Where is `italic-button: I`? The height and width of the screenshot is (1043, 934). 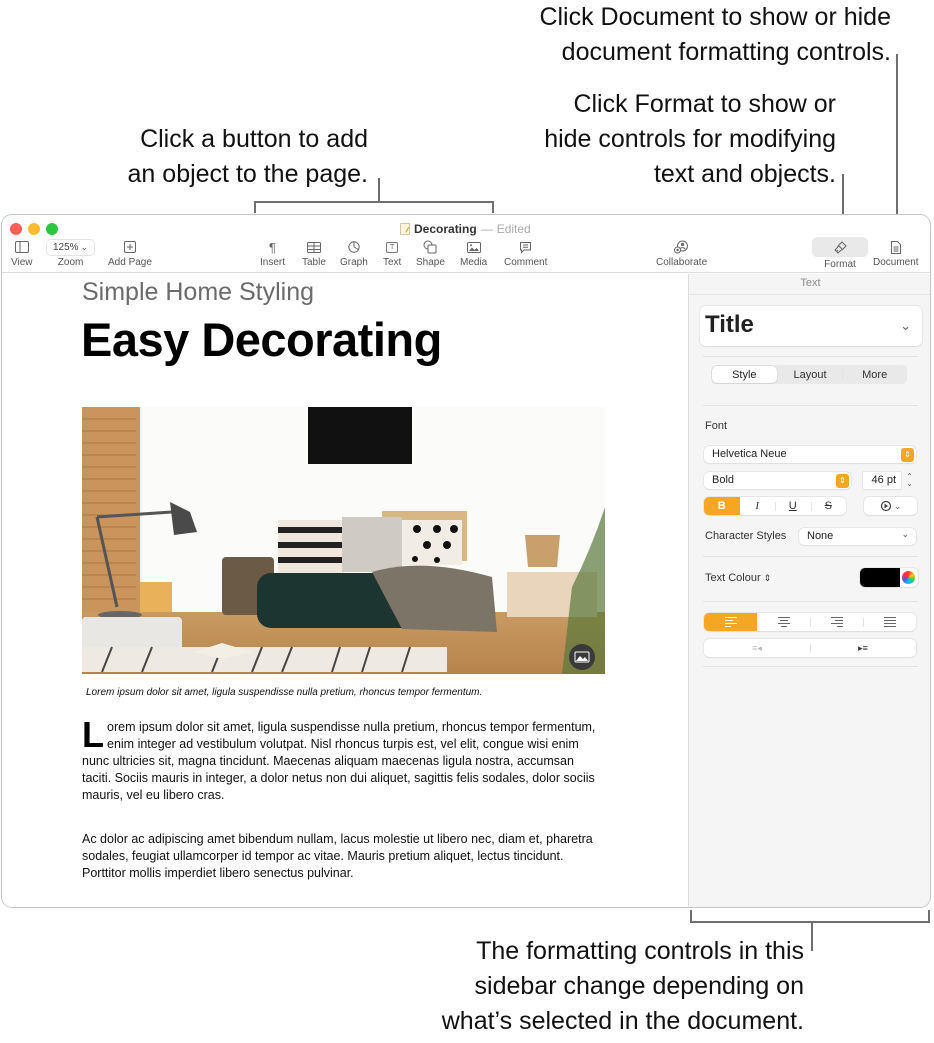 italic-button: I is located at coordinates (758, 506).